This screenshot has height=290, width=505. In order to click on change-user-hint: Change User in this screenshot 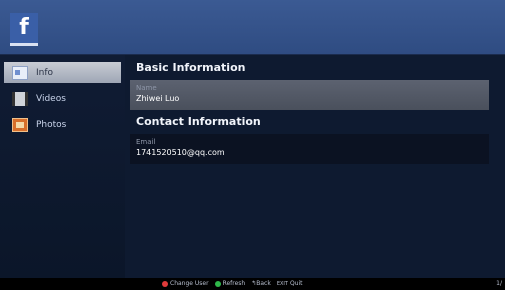, I will do `click(185, 284)`.